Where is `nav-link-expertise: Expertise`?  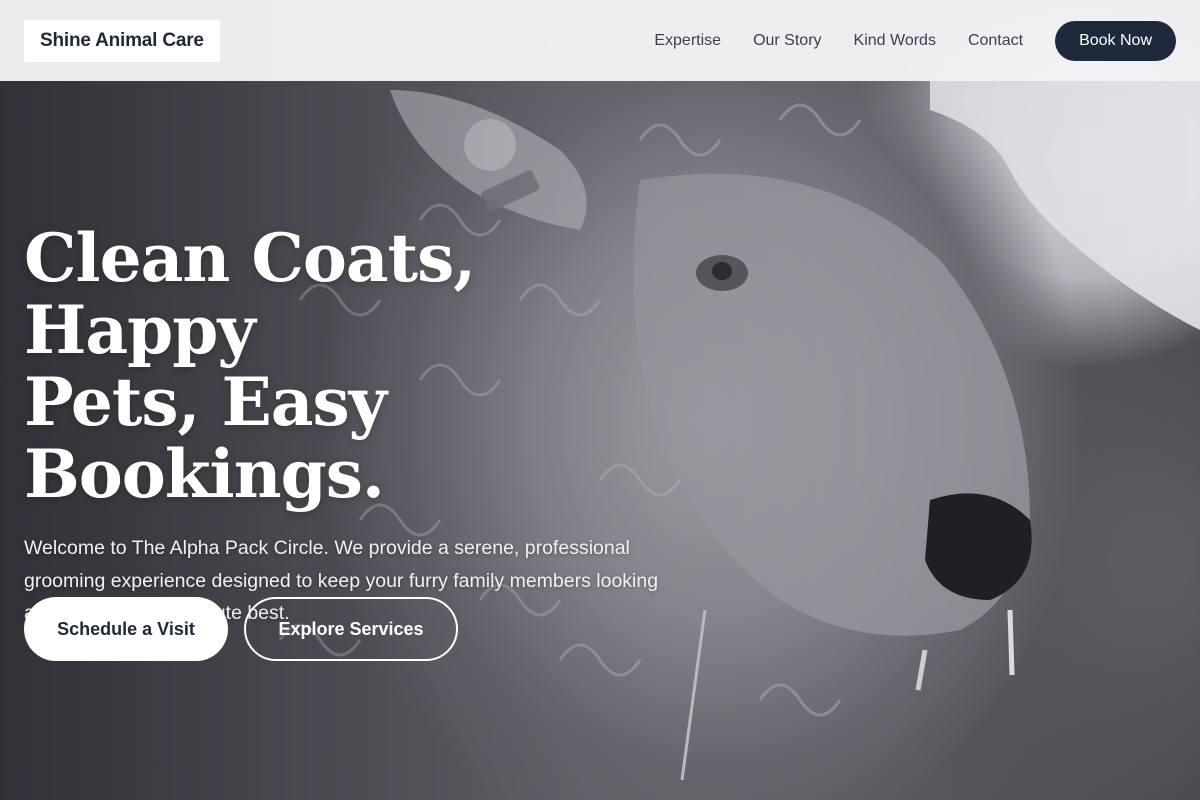 nav-link-expertise: Expertise is located at coordinates (687, 41).